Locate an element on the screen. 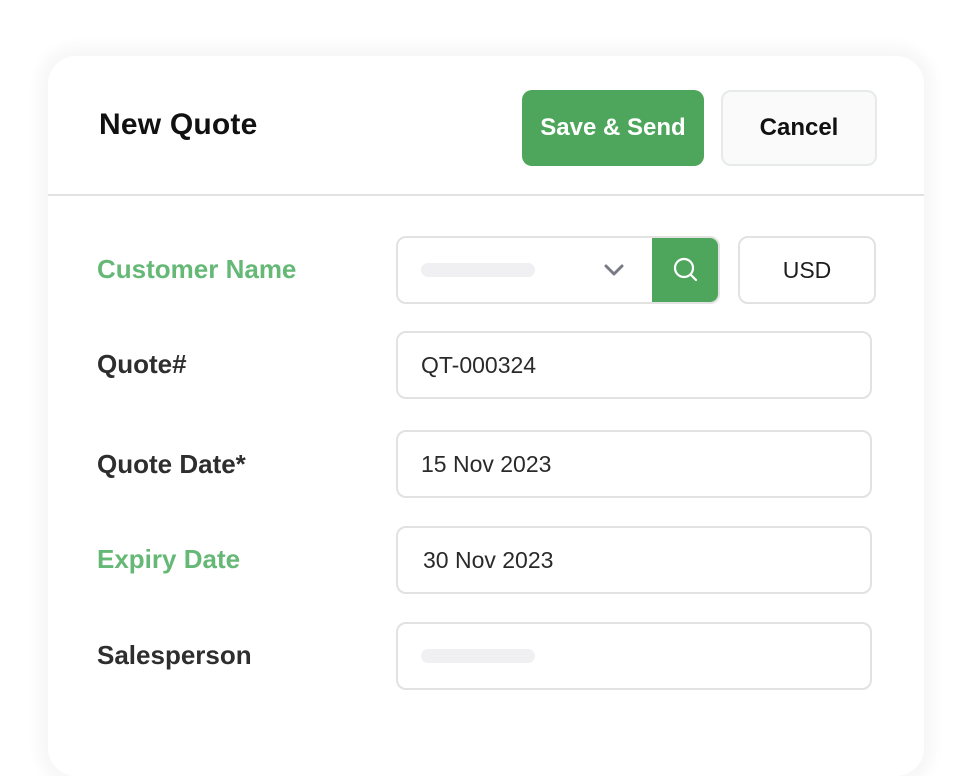 This screenshot has width=974, height=776. currency-selector: USD is located at coordinates (807, 270).